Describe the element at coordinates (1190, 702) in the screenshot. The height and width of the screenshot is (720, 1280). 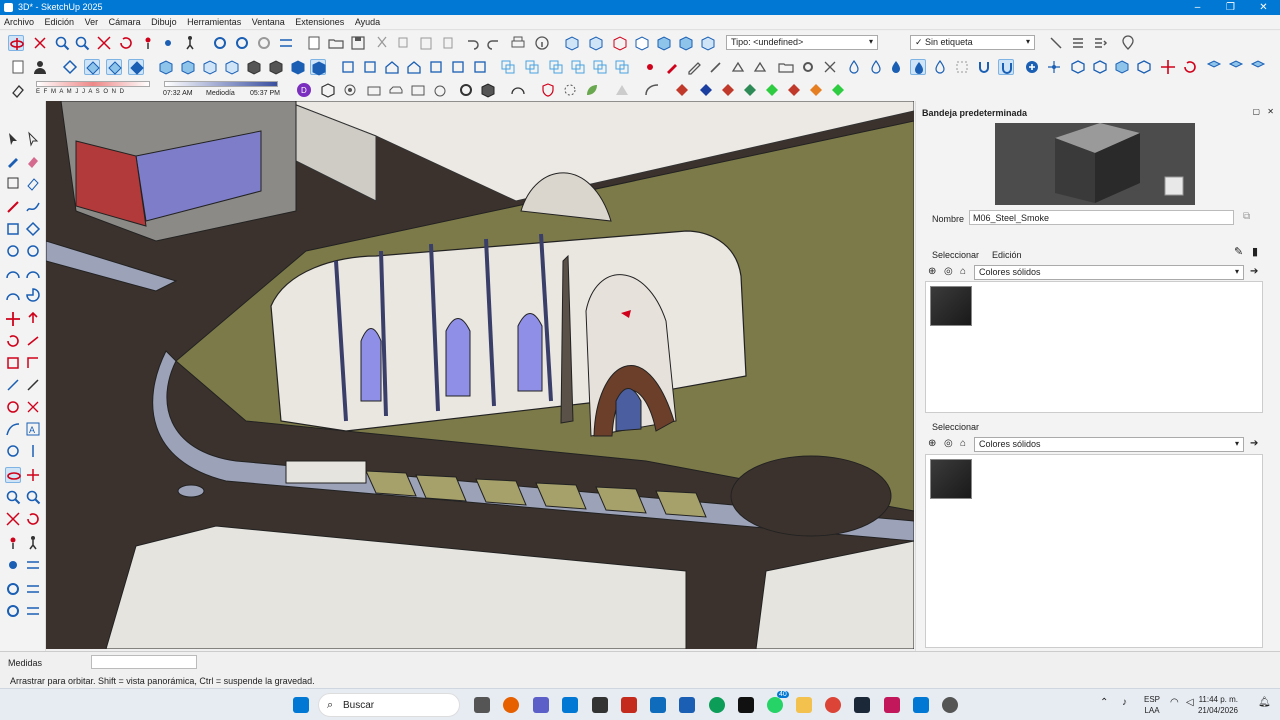
I see `volume-icon: ◁` at that location.